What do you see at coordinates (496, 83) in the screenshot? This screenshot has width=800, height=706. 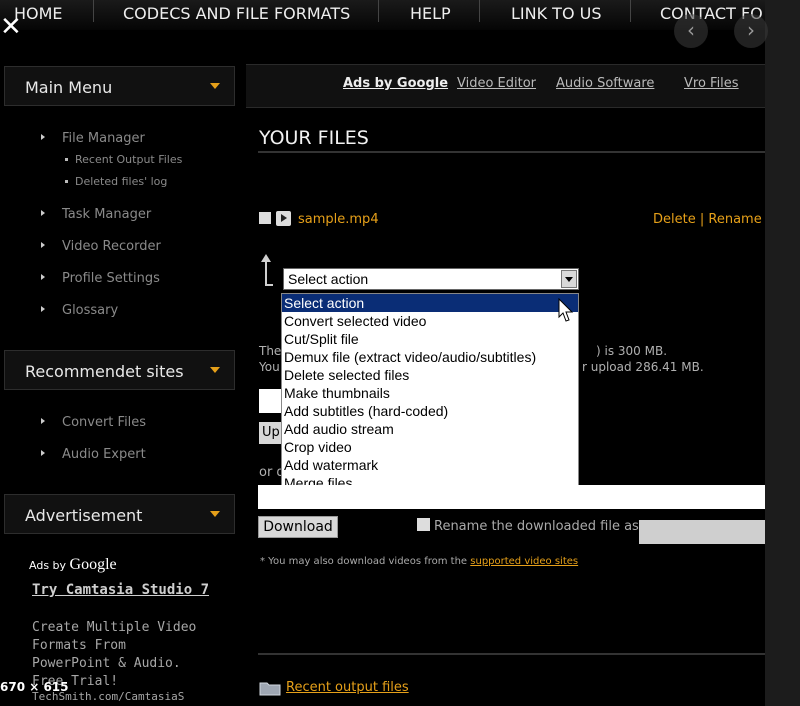 I see `topic-link-video-editor: Video Editor` at bounding box center [496, 83].